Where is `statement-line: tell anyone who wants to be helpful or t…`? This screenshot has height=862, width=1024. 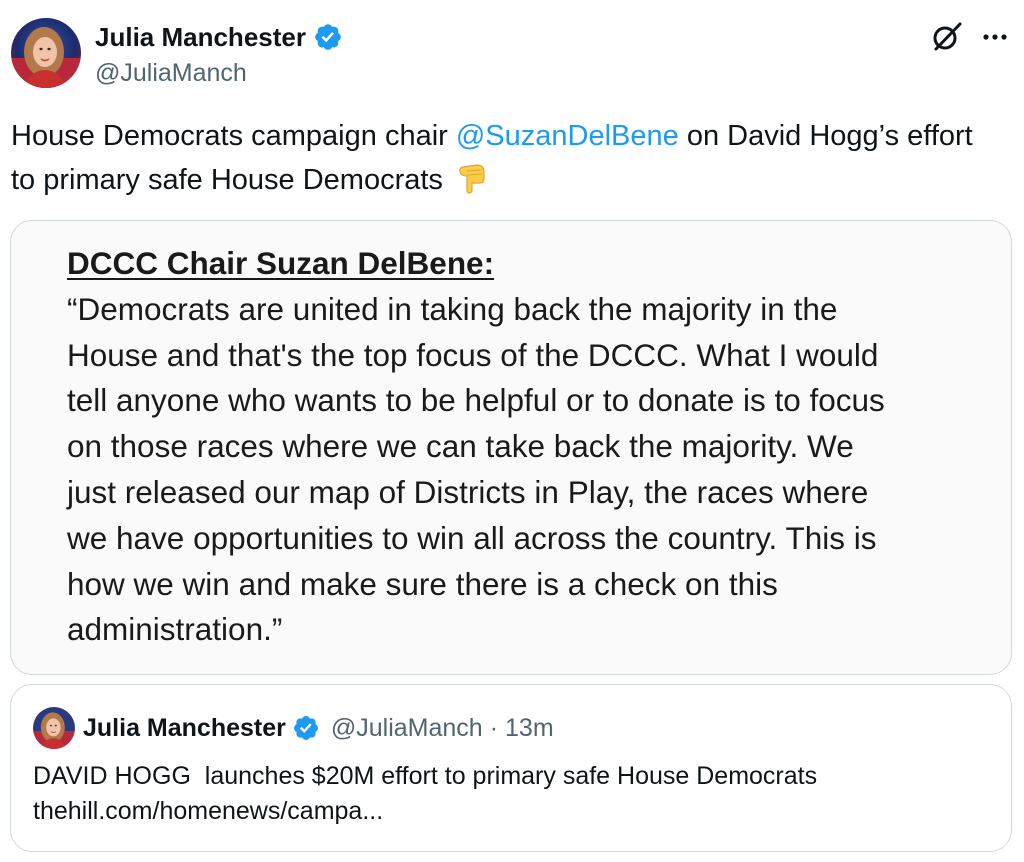 statement-line: tell anyone who wants to be helpful or t… is located at coordinates (476, 400).